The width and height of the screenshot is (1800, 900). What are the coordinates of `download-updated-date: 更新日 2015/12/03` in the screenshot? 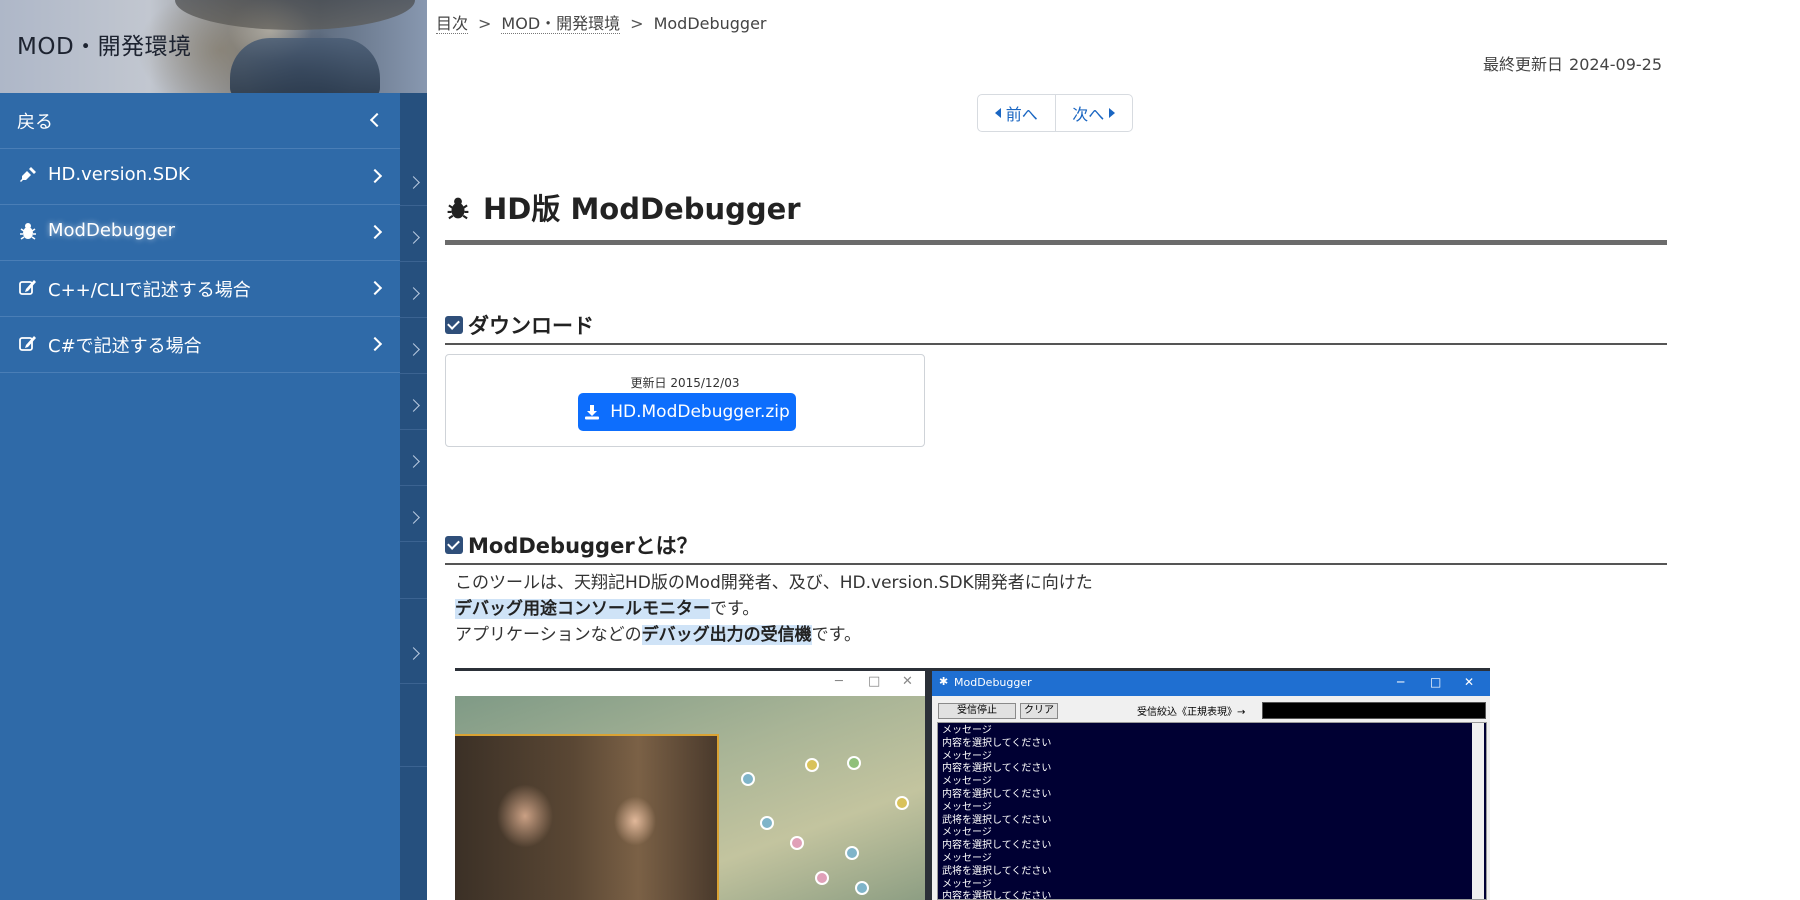 It's located at (685, 383).